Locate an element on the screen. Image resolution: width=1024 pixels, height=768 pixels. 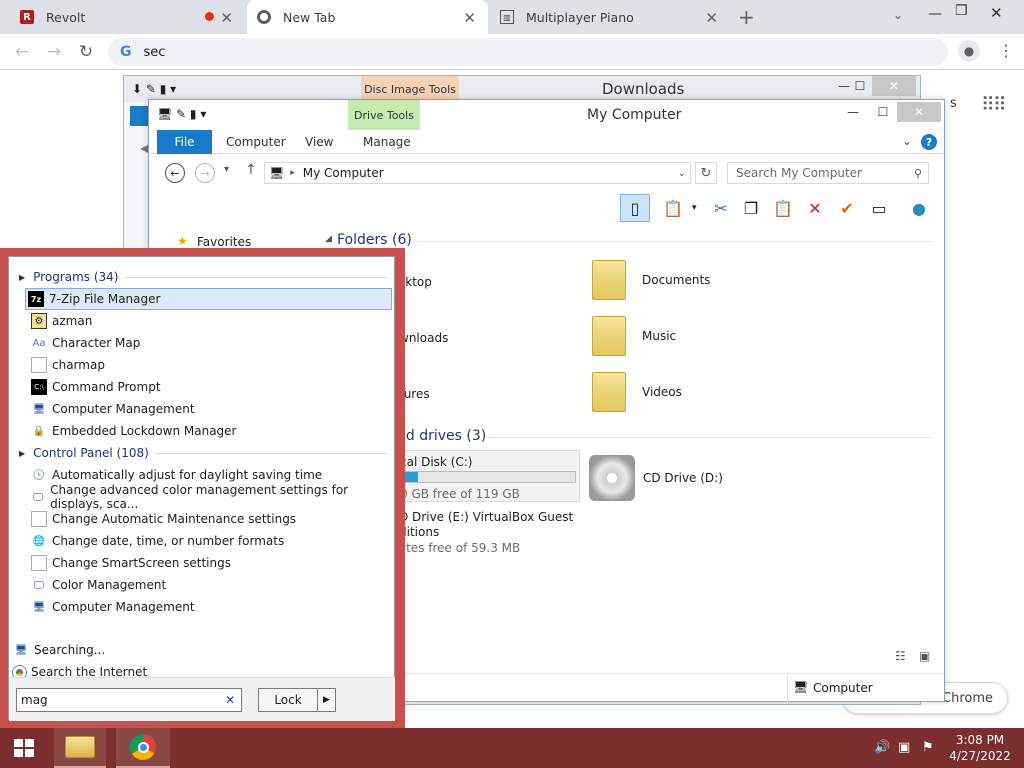
tab-revolt: R Revolt ✕ is located at coordinates (127, 17).